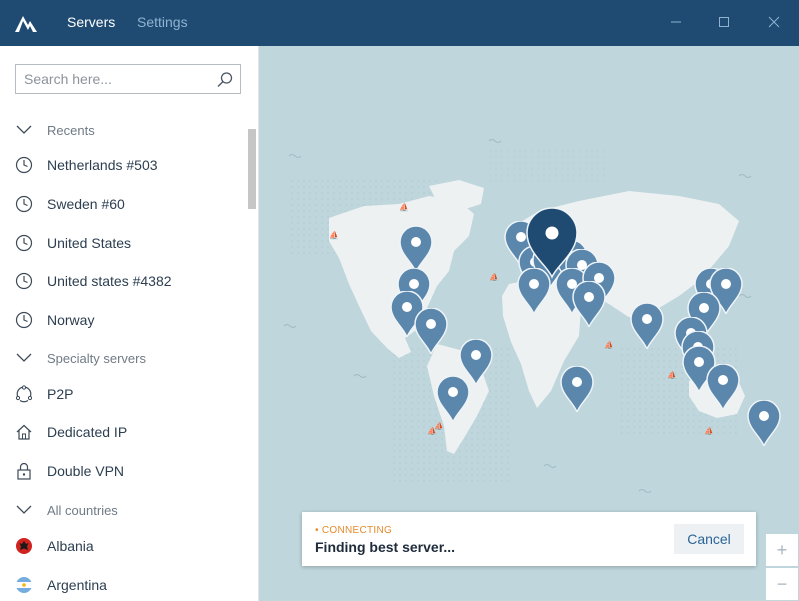 The height and width of the screenshot is (601, 799). Describe the element at coordinates (124, 394) in the screenshot. I see `specialty-item-p2p: P2P` at that location.